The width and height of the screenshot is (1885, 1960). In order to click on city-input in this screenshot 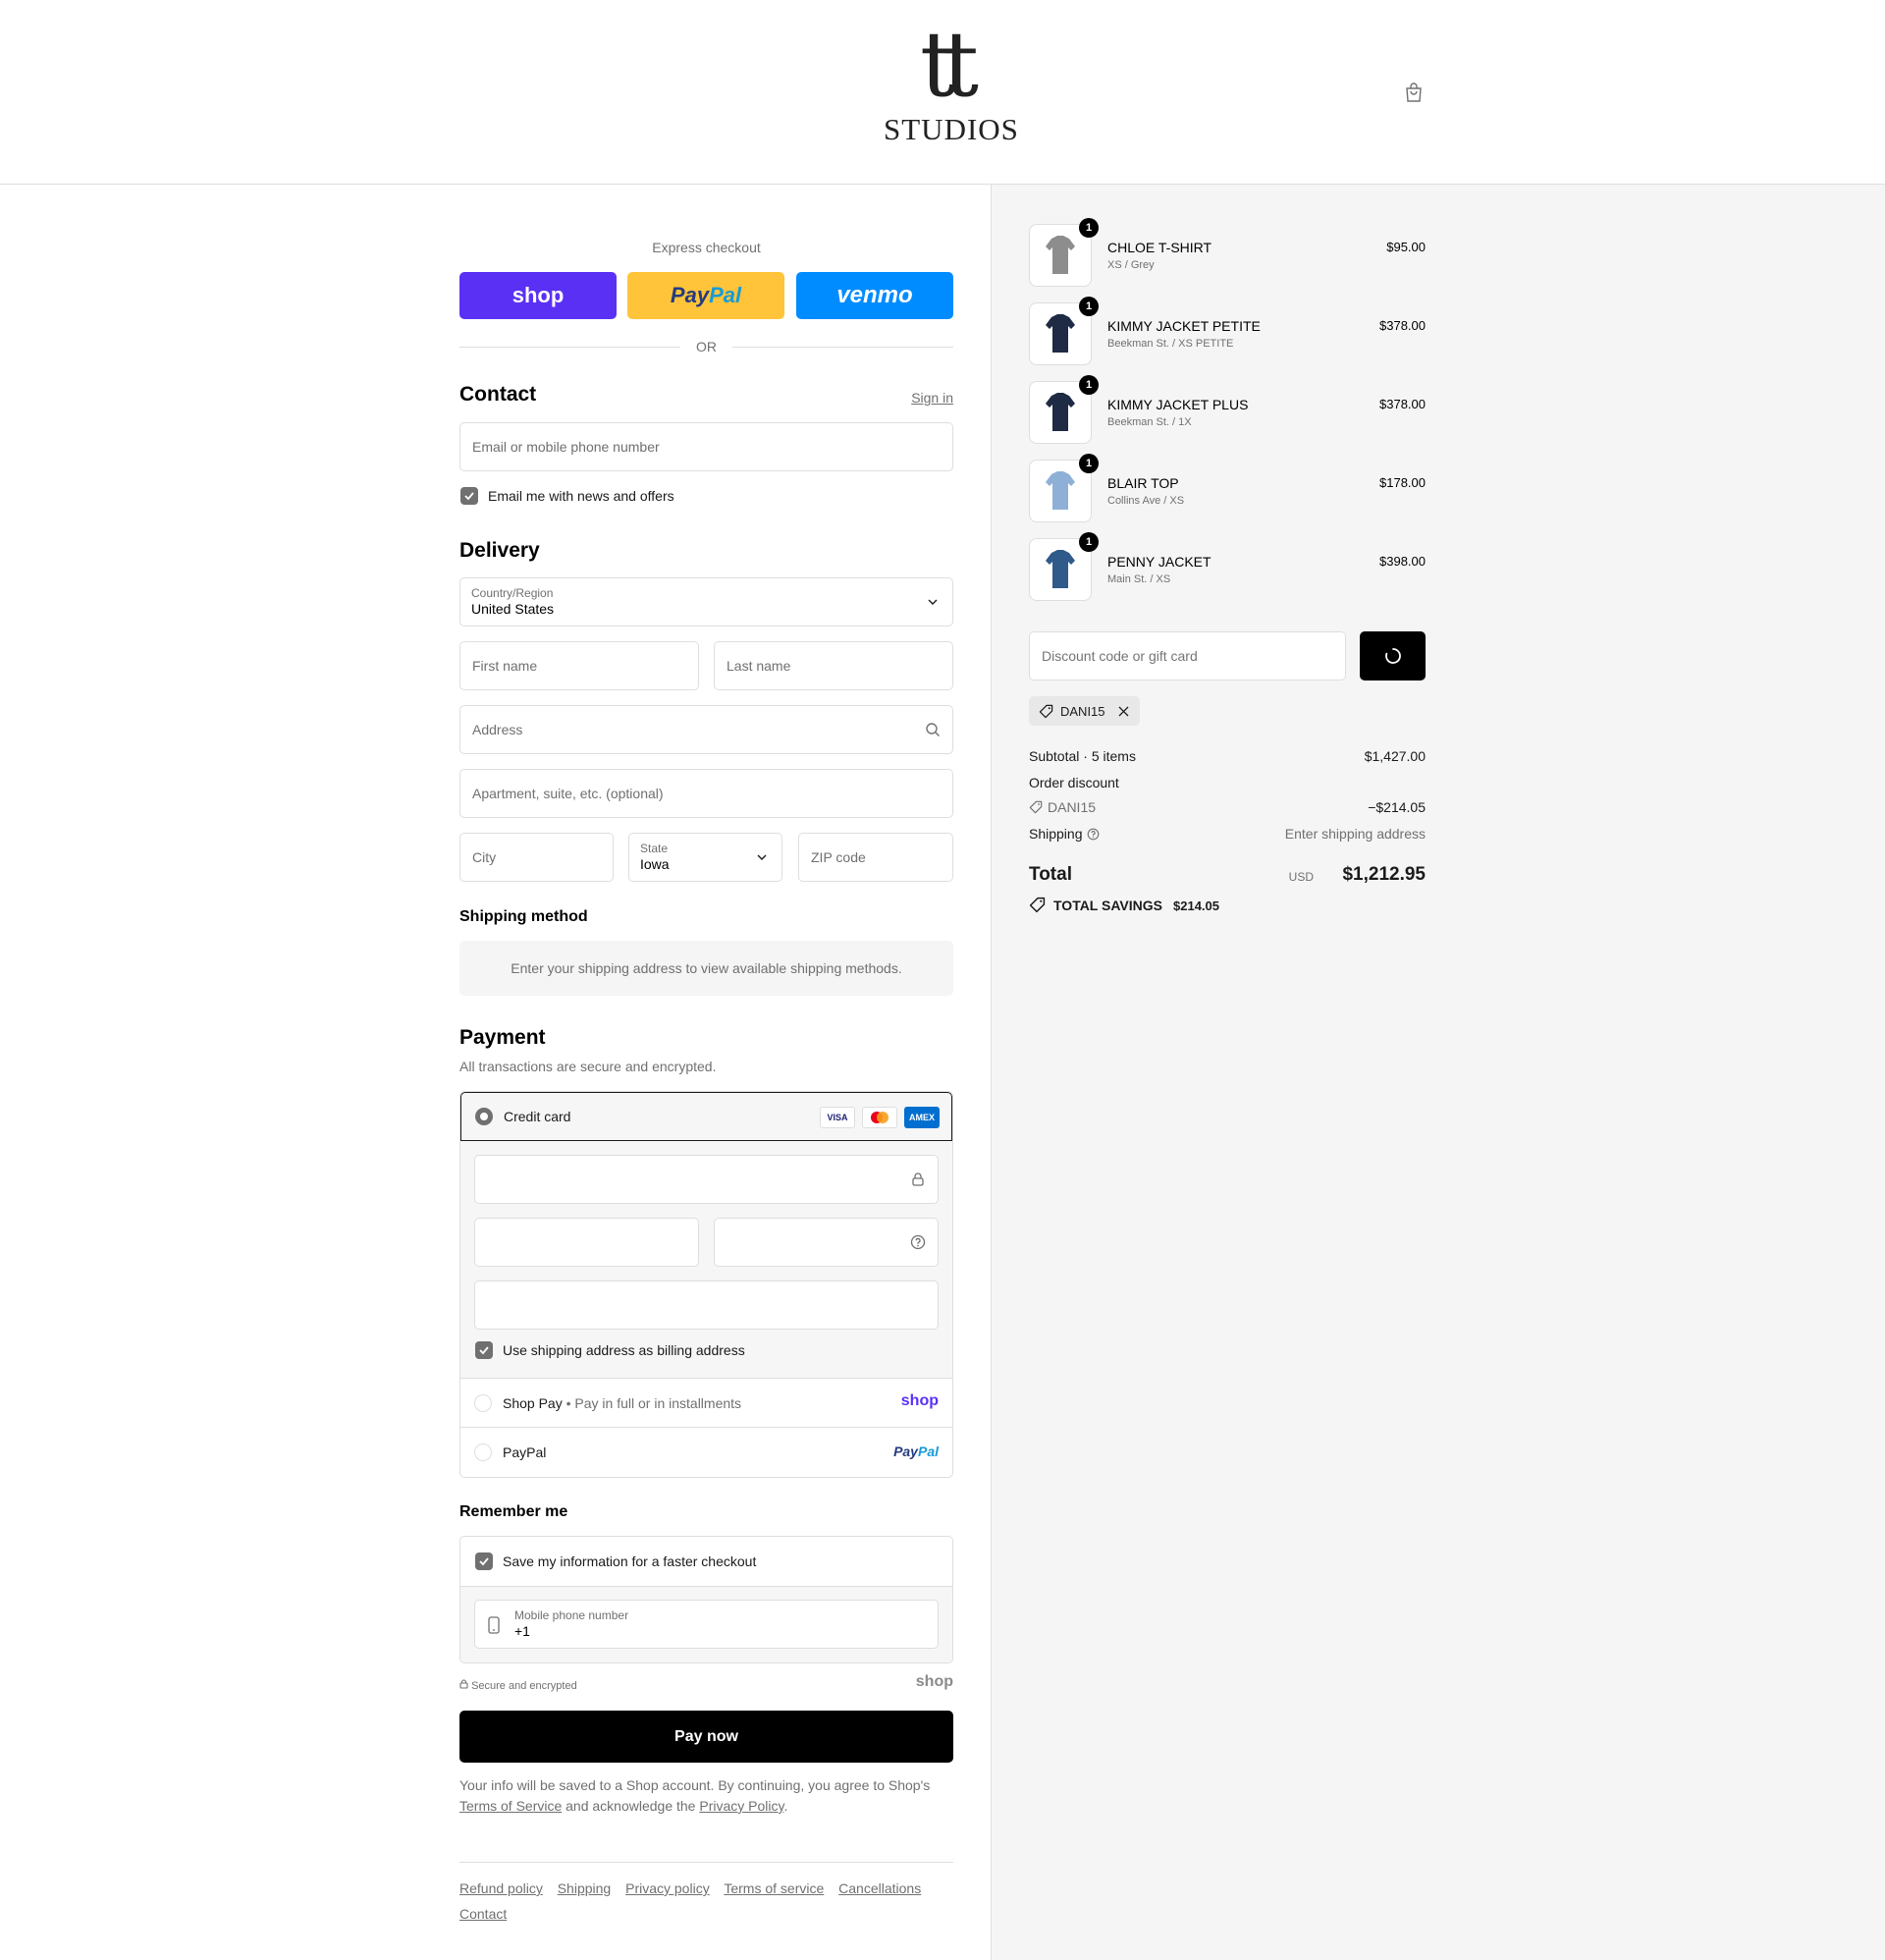, I will do `click(536, 857)`.